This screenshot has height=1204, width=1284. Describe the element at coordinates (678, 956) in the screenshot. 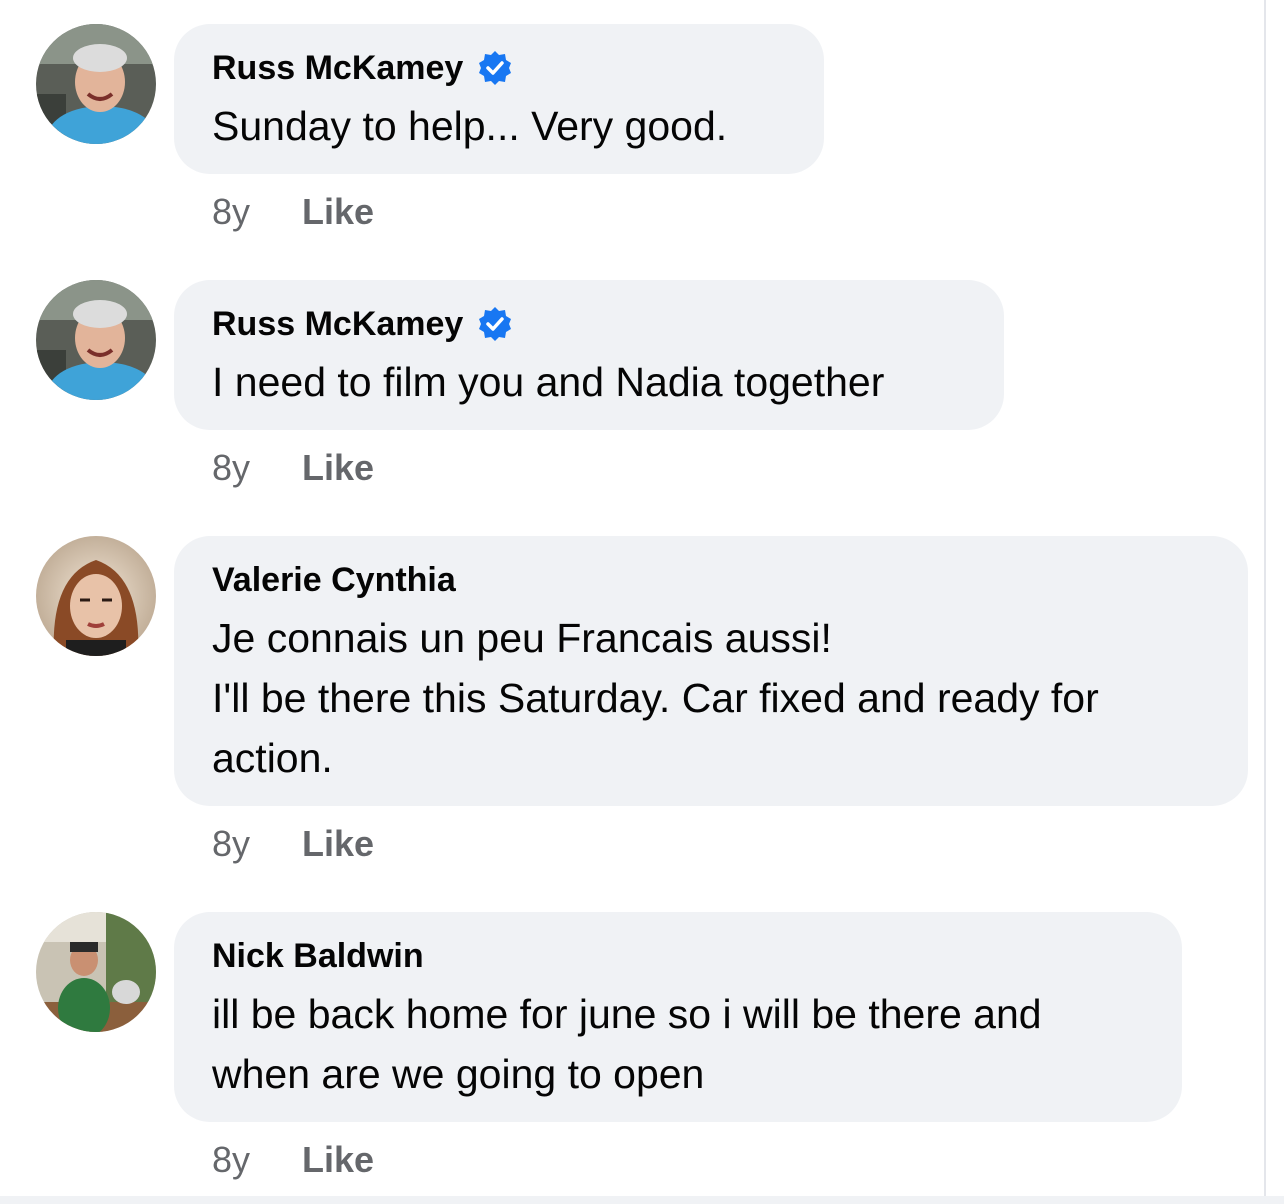

I see `comment-author: Nick Baldwin` at that location.